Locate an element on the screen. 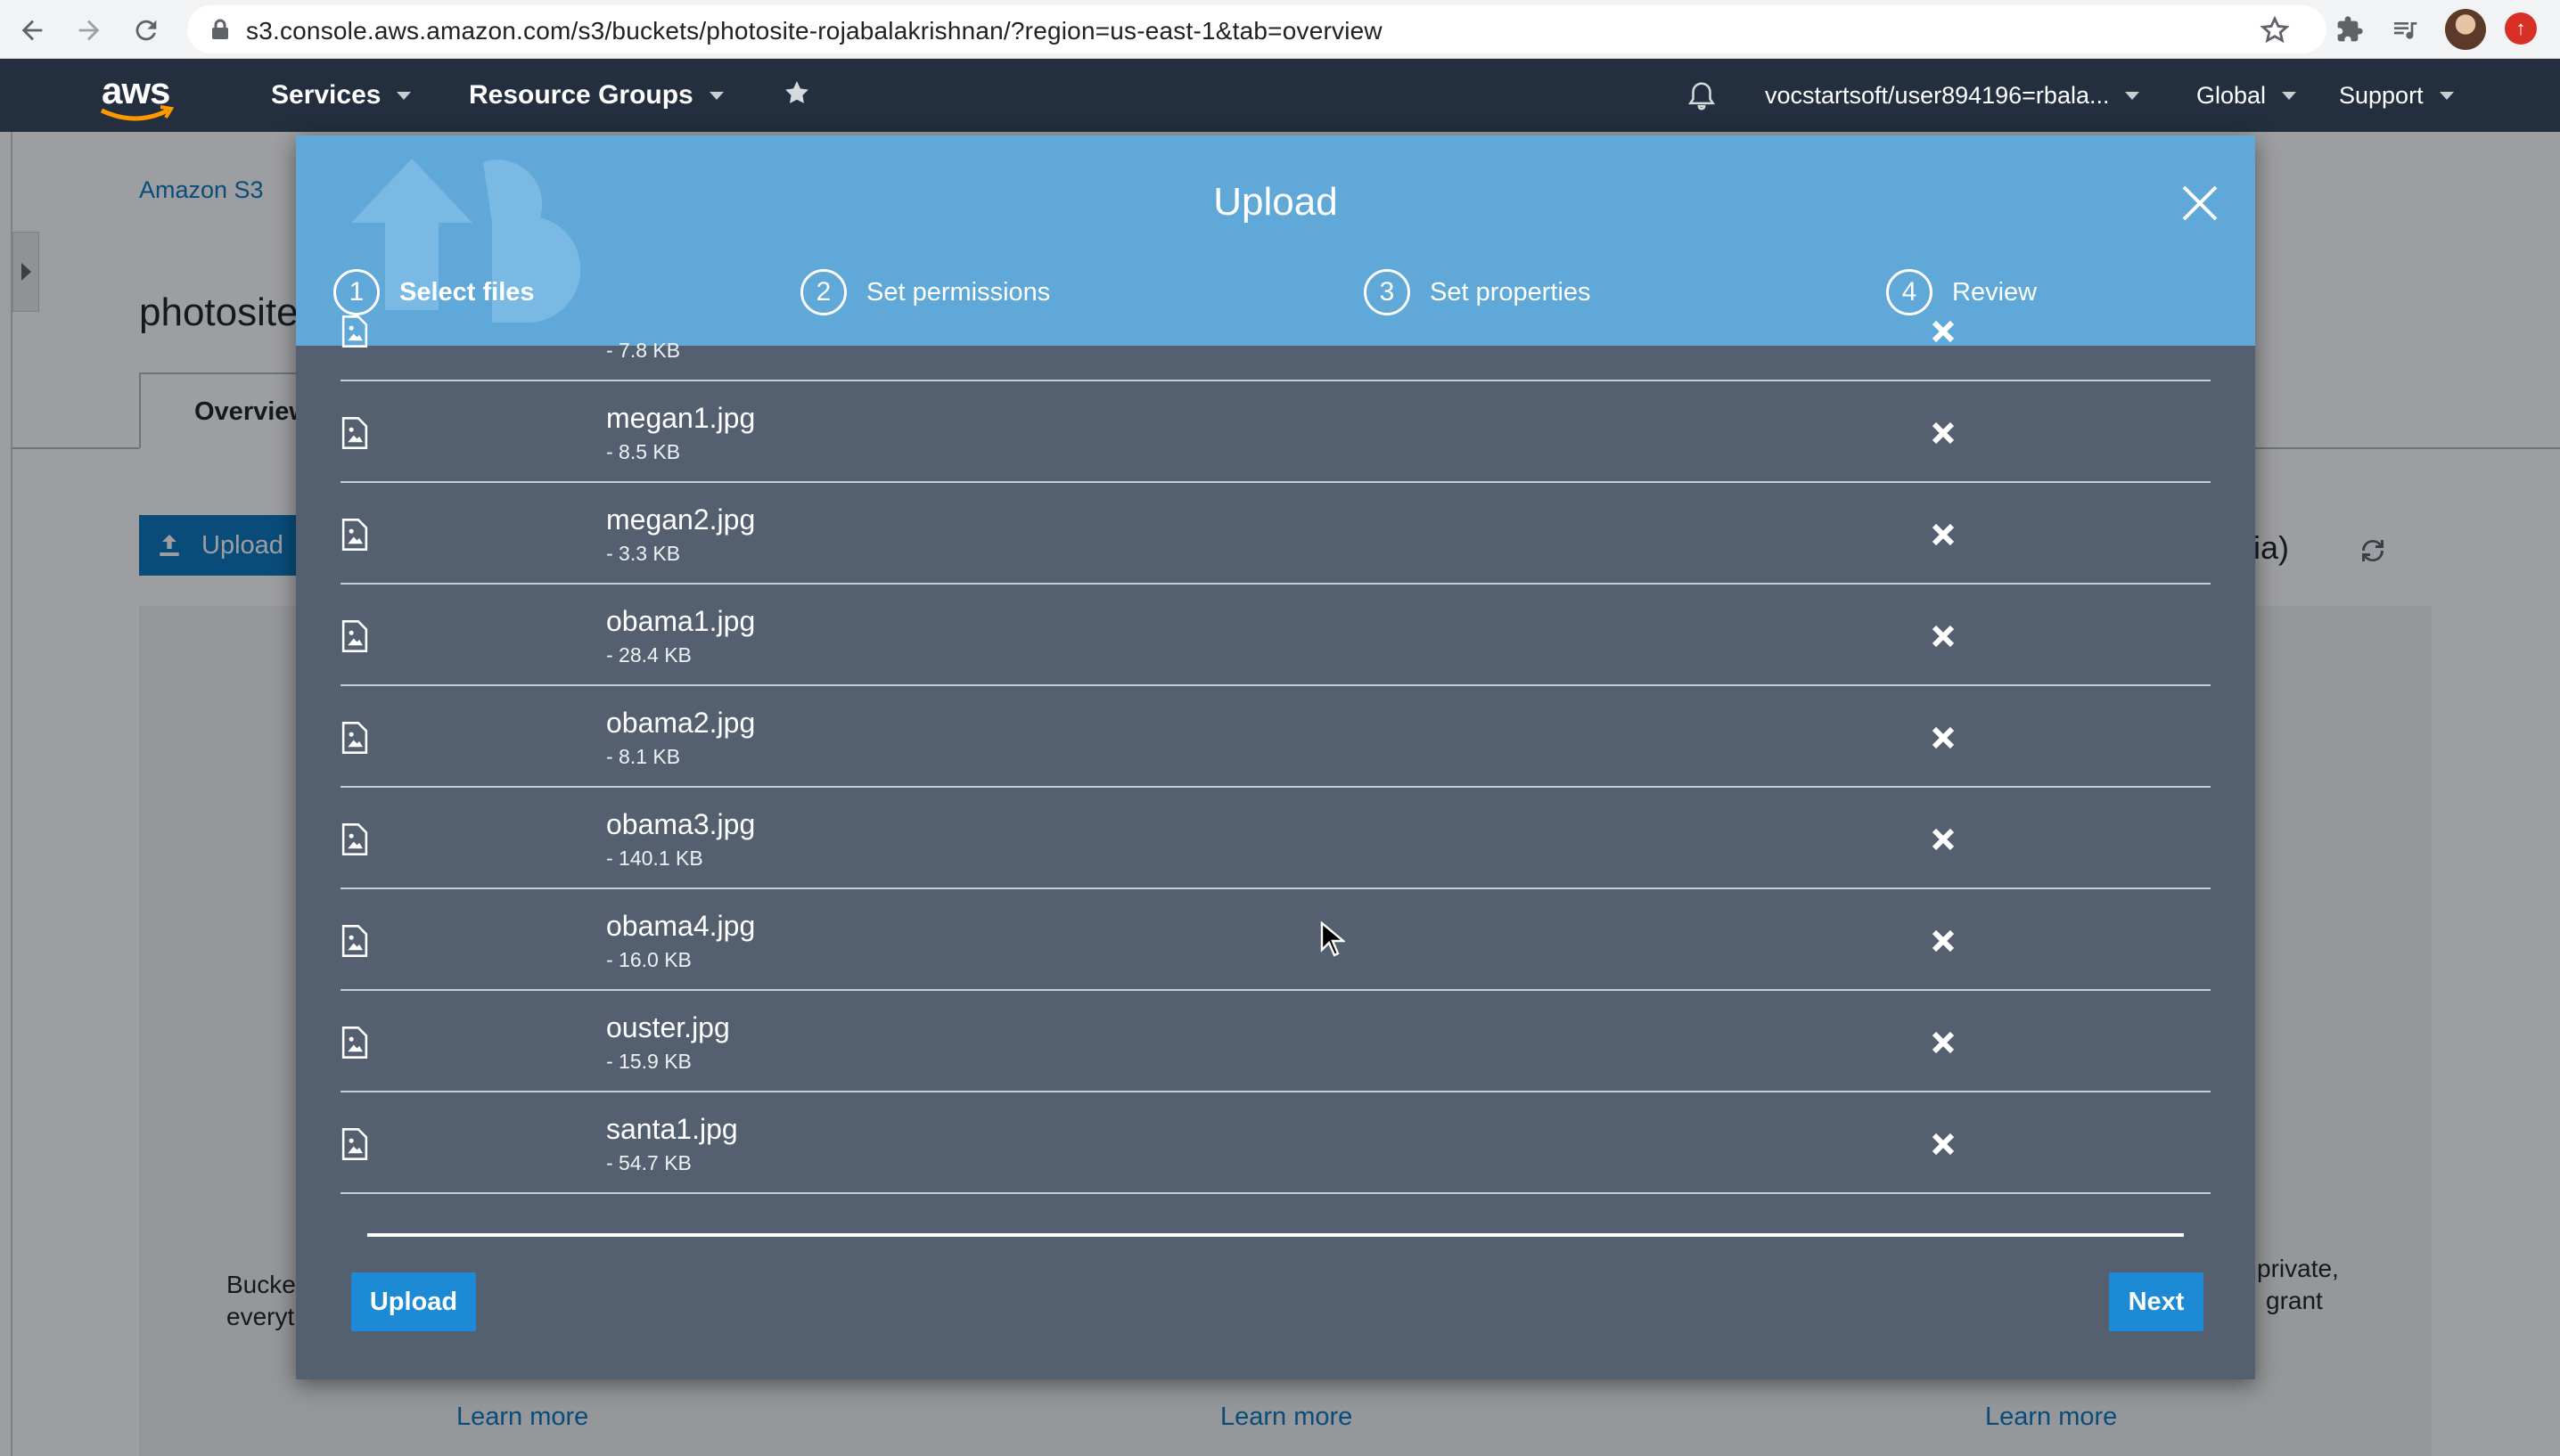 The height and width of the screenshot is (1456, 2560). list-item: obama2.jpg - 8.1 KB is located at coordinates (1276, 737).